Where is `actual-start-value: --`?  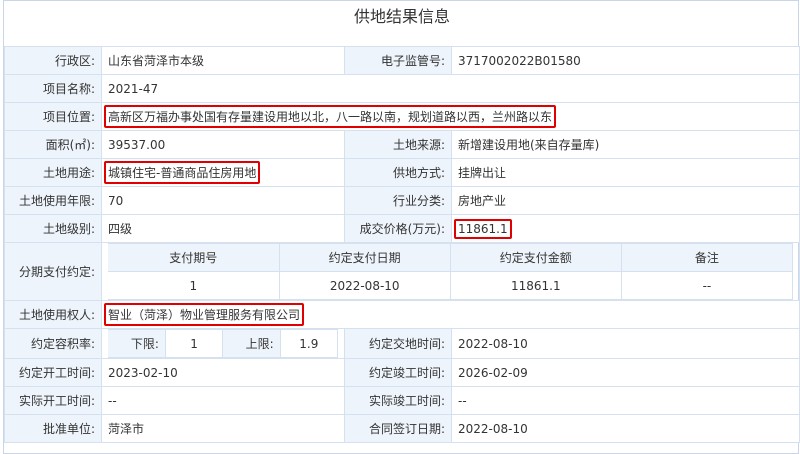
actual-start-value: -- is located at coordinates (223, 400).